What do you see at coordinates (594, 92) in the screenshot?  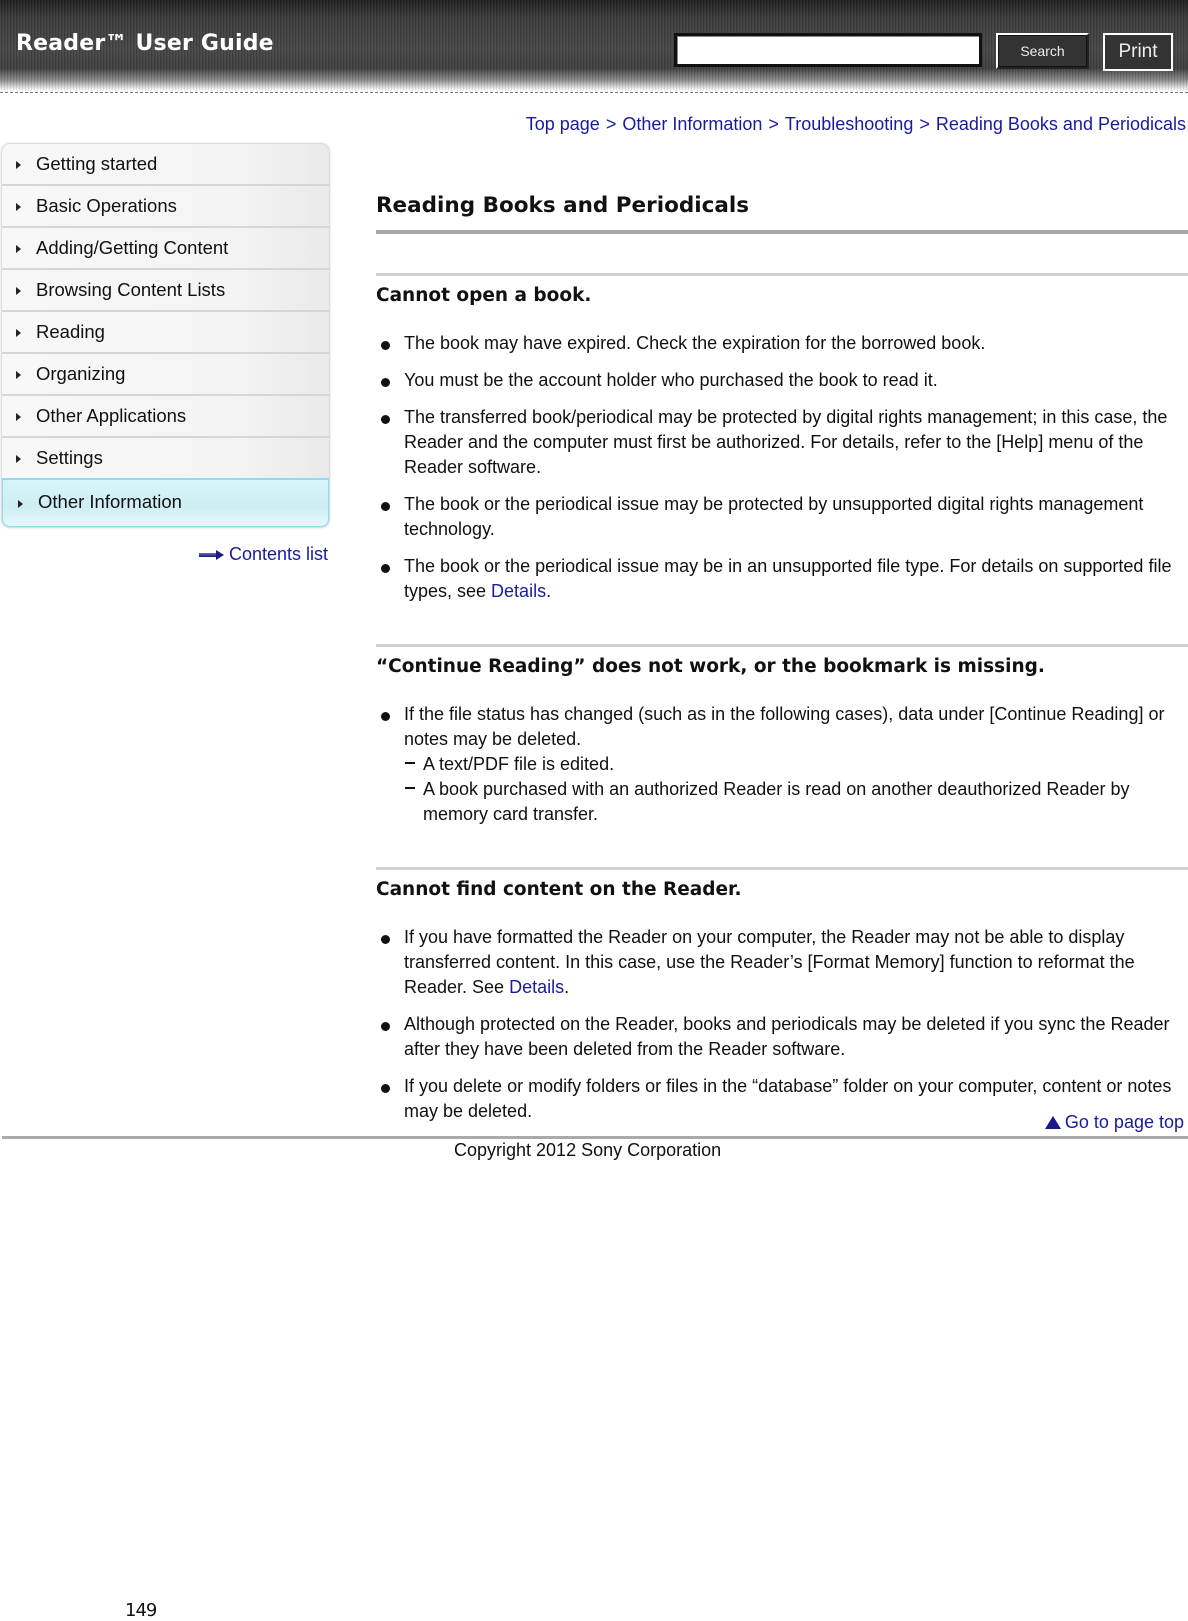 I see `header-divider` at bounding box center [594, 92].